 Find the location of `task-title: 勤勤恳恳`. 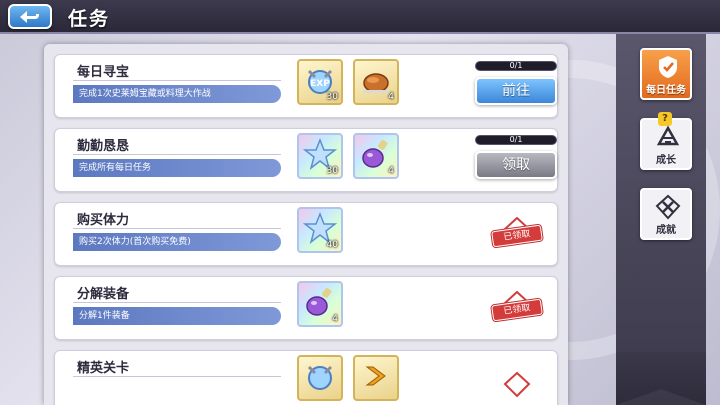

task-title: 勤勤恳恳 is located at coordinates (103, 146).